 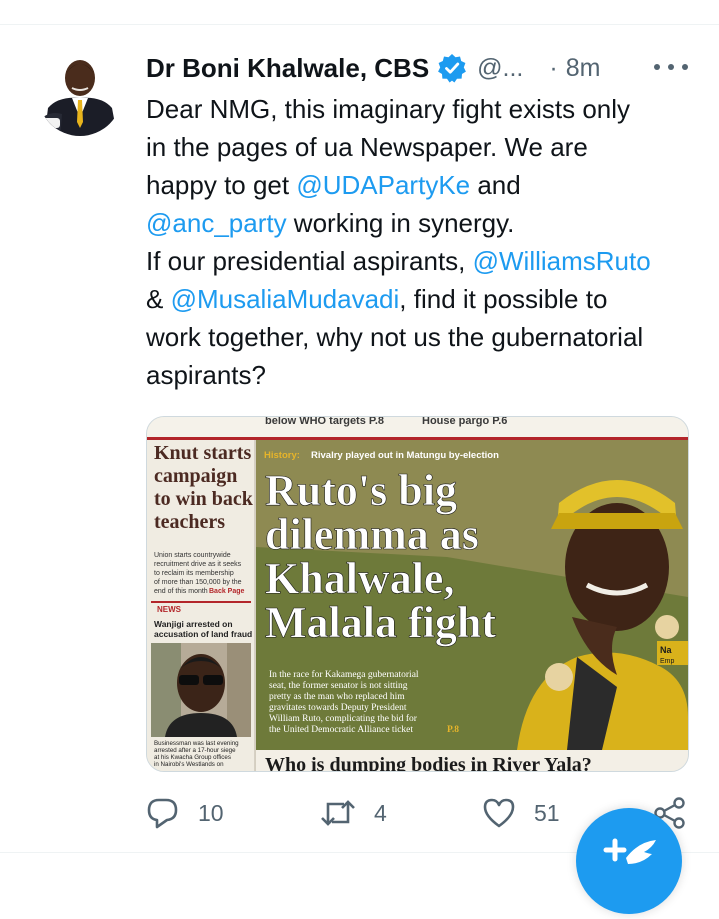 I want to click on main-body-line: the United Democratic Alliance ticket, so click(x=341, y=730).